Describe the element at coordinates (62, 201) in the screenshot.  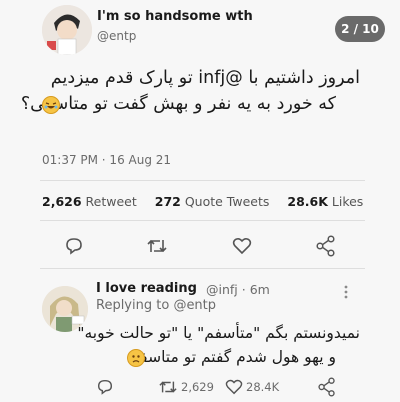
I see `retweet-count: 2,626` at that location.